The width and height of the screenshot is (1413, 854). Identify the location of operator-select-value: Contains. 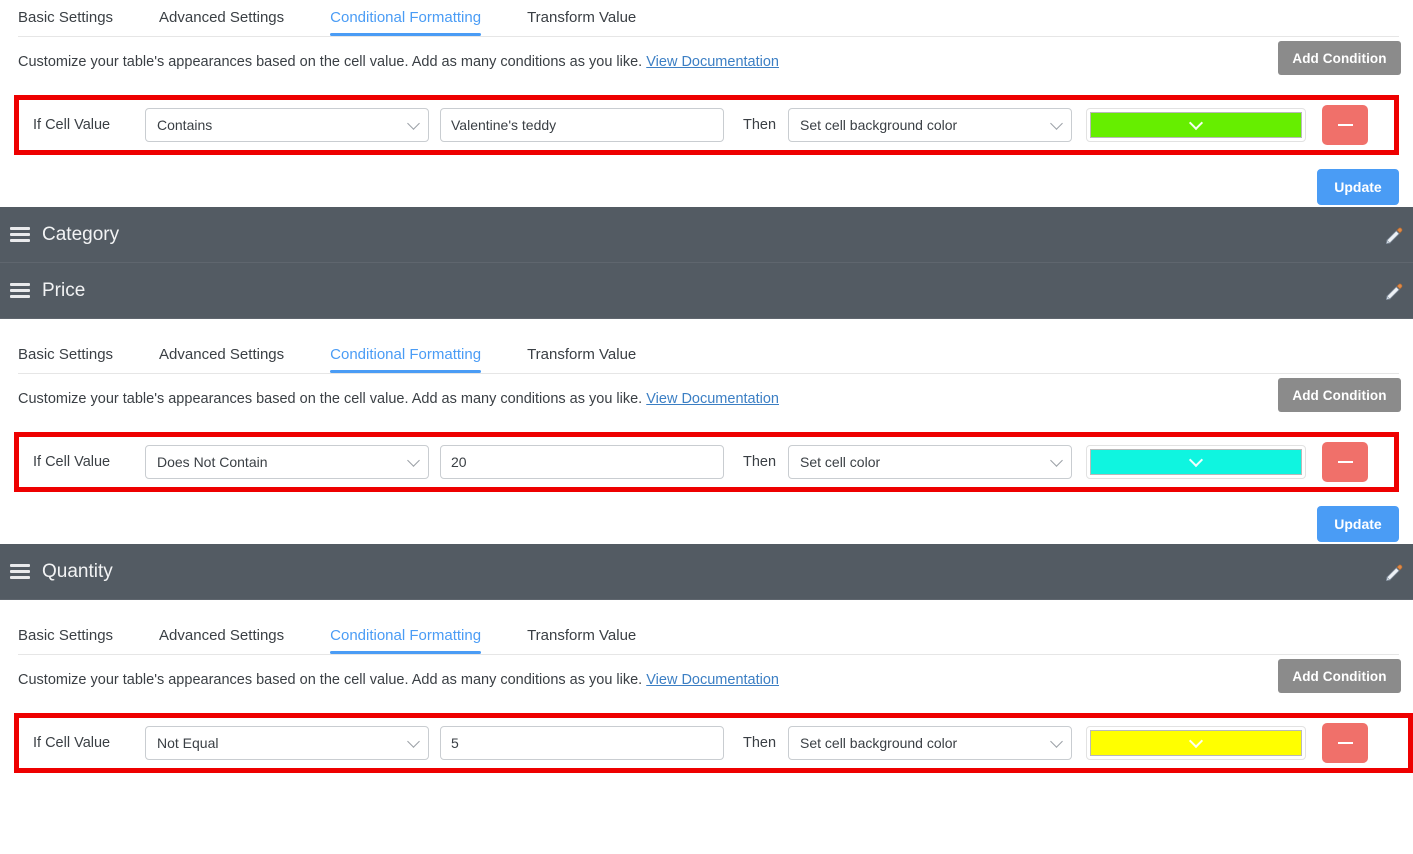
(185, 125).